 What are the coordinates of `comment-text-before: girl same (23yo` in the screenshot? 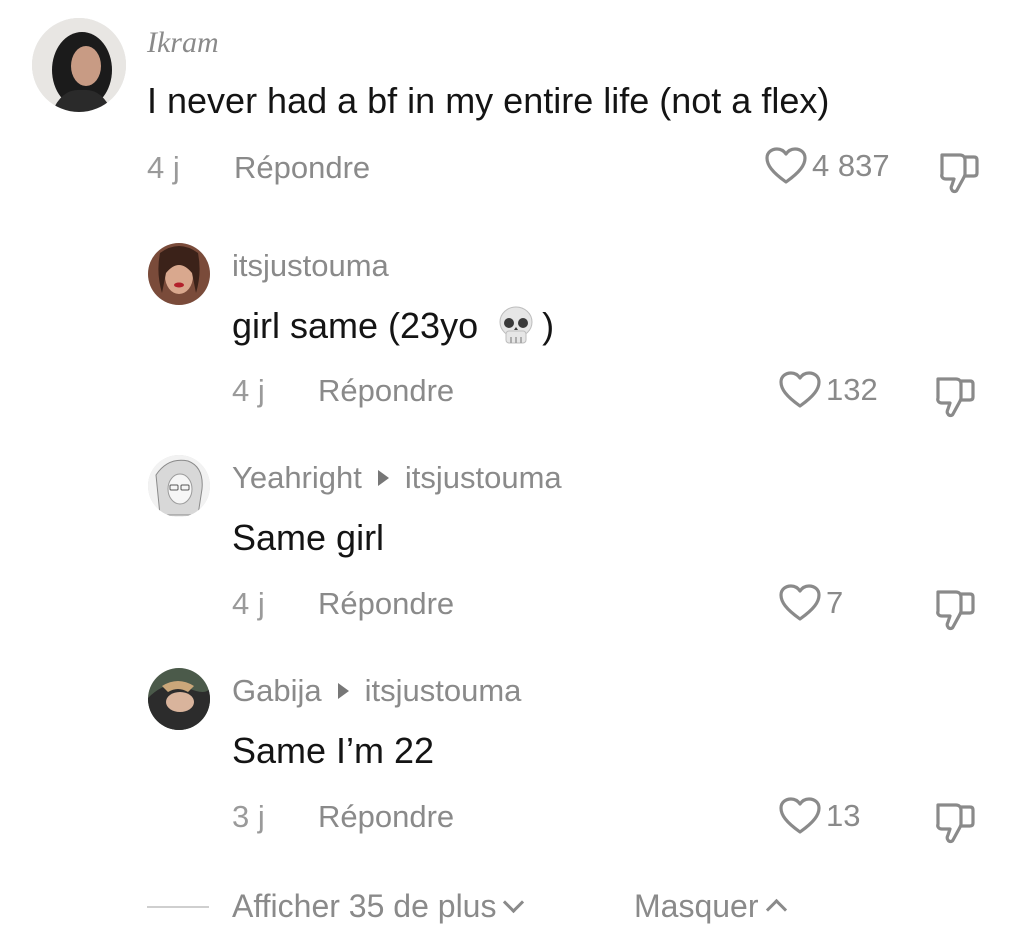 It's located at (355, 325).